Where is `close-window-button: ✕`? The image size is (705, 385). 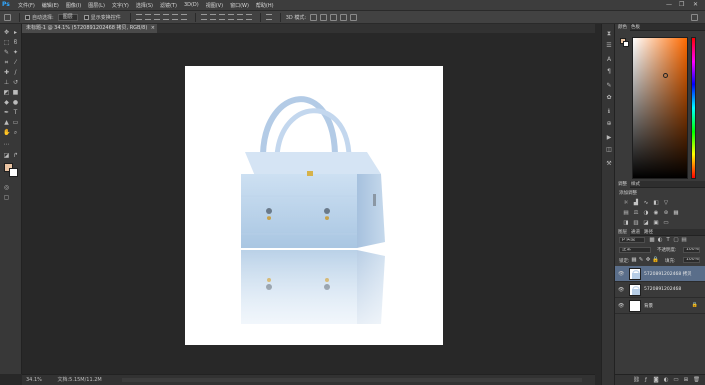 close-window-button: ✕ is located at coordinates (695, 4).